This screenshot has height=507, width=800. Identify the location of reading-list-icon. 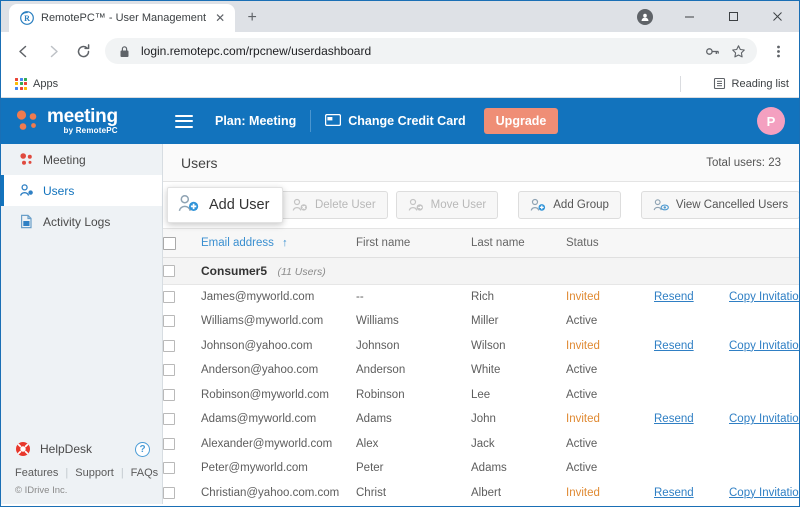
(719, 83).